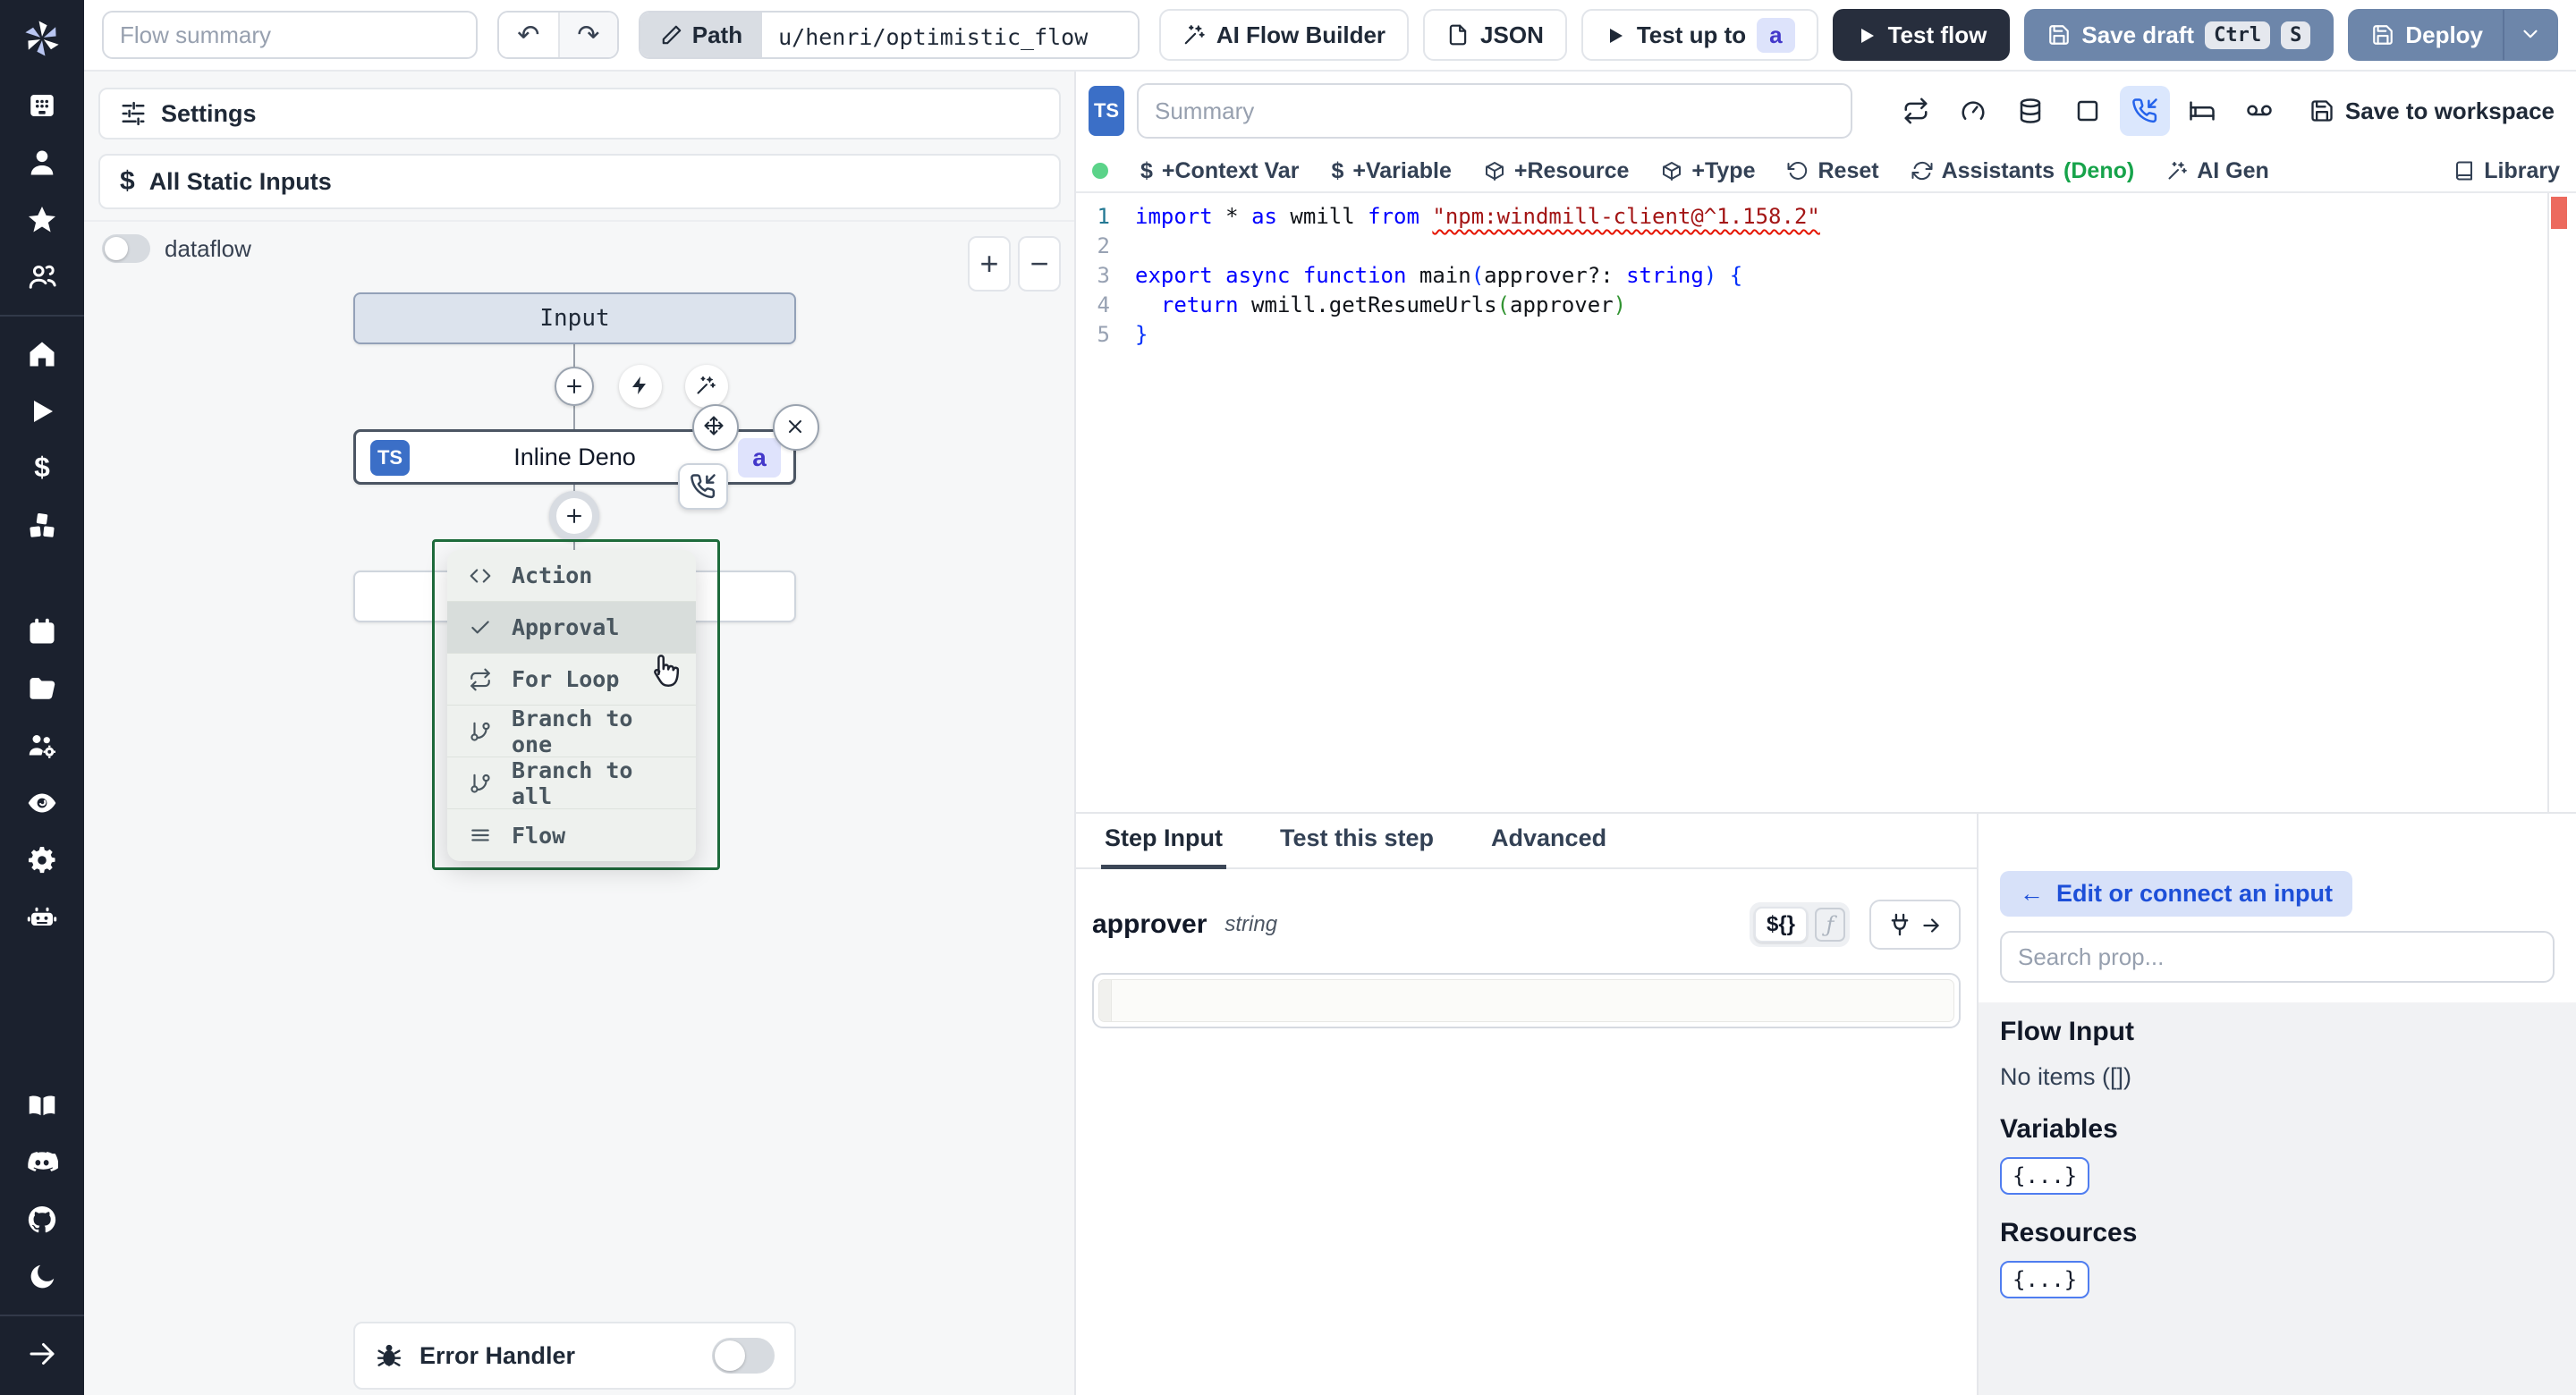 The width and height of the screenshot is (2576, 1395). What do you see at coordinates (42, 1277) in the screenshot?
I see `sidebar-moon-icon` at bounding box center [42, 1277].